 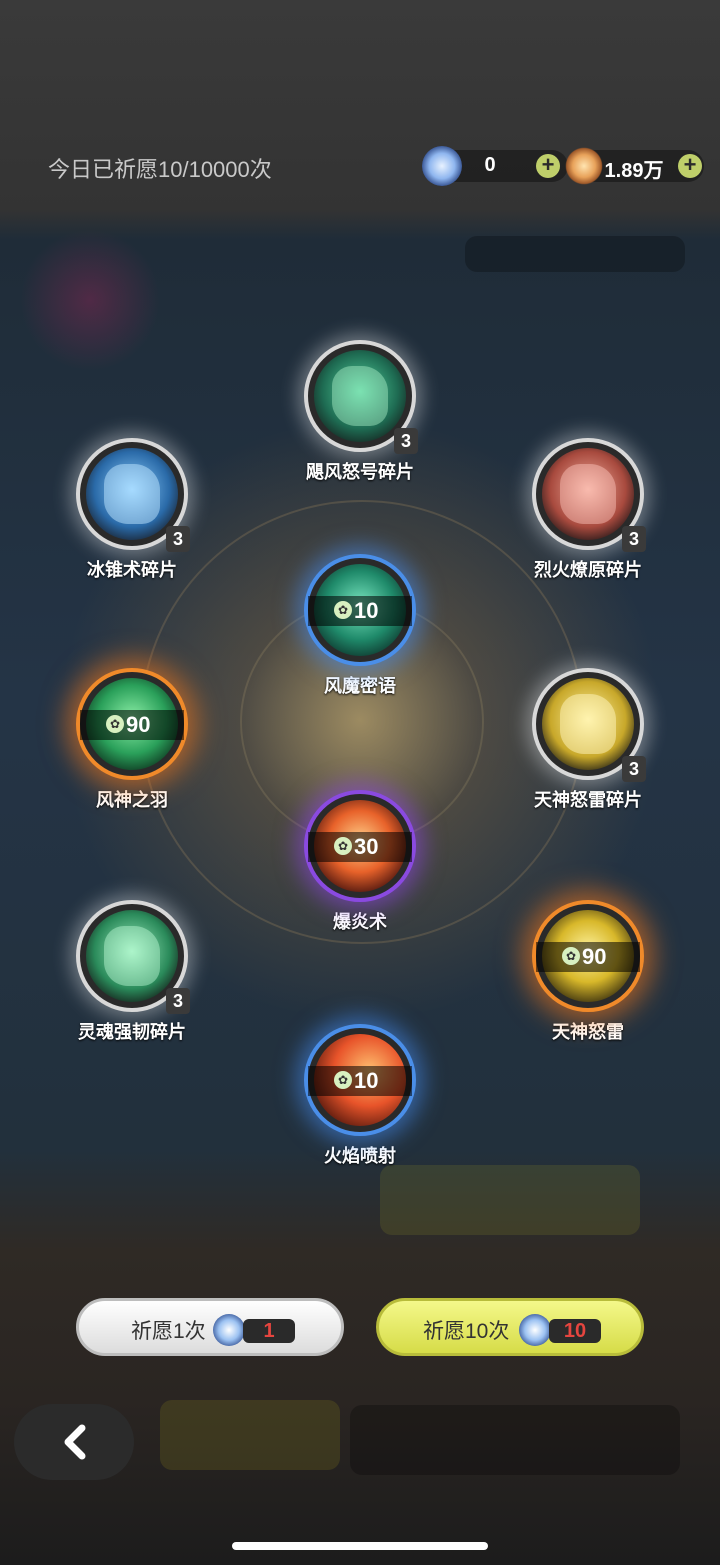 What do you see at coordinates (634, 171) in the screenshot?
I see `star-value: 1.89万` at bounding box center [634, 171].